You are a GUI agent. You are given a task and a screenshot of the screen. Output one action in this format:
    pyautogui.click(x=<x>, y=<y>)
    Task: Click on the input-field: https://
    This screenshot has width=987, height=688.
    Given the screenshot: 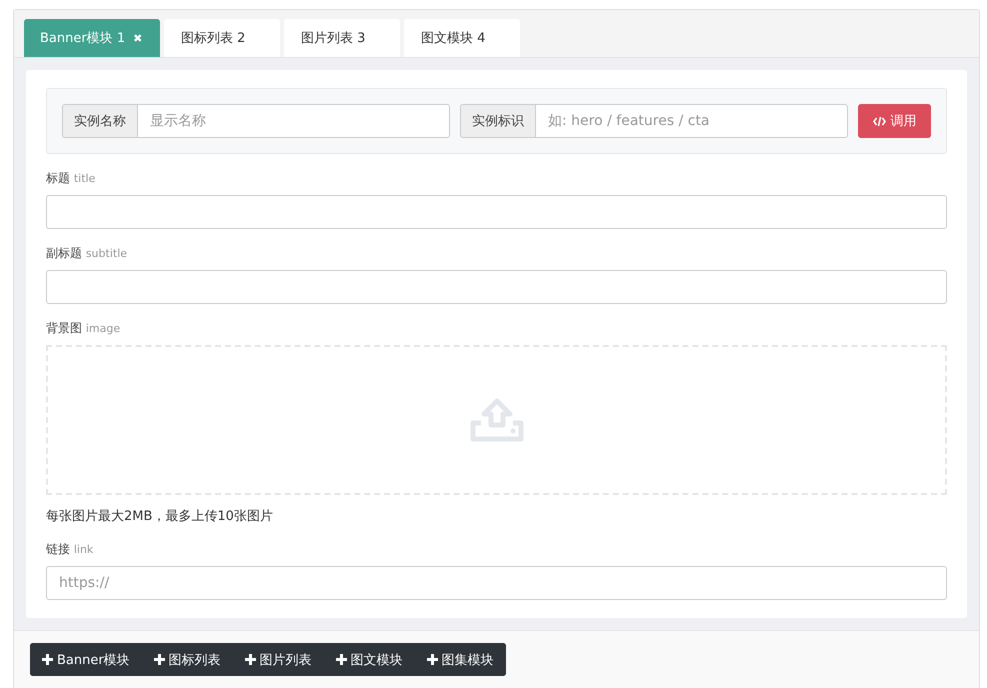 What is the action you would take?
    pyautogui.click(x=496, y=583)
    